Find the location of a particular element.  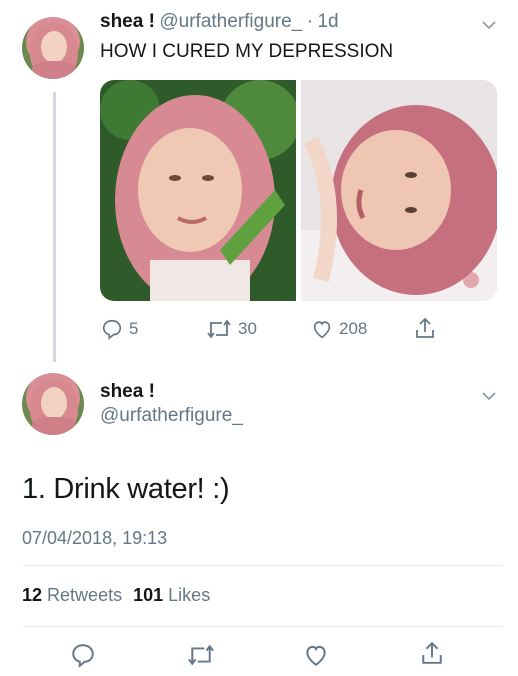

like-button is located at coordinates (316, 655).